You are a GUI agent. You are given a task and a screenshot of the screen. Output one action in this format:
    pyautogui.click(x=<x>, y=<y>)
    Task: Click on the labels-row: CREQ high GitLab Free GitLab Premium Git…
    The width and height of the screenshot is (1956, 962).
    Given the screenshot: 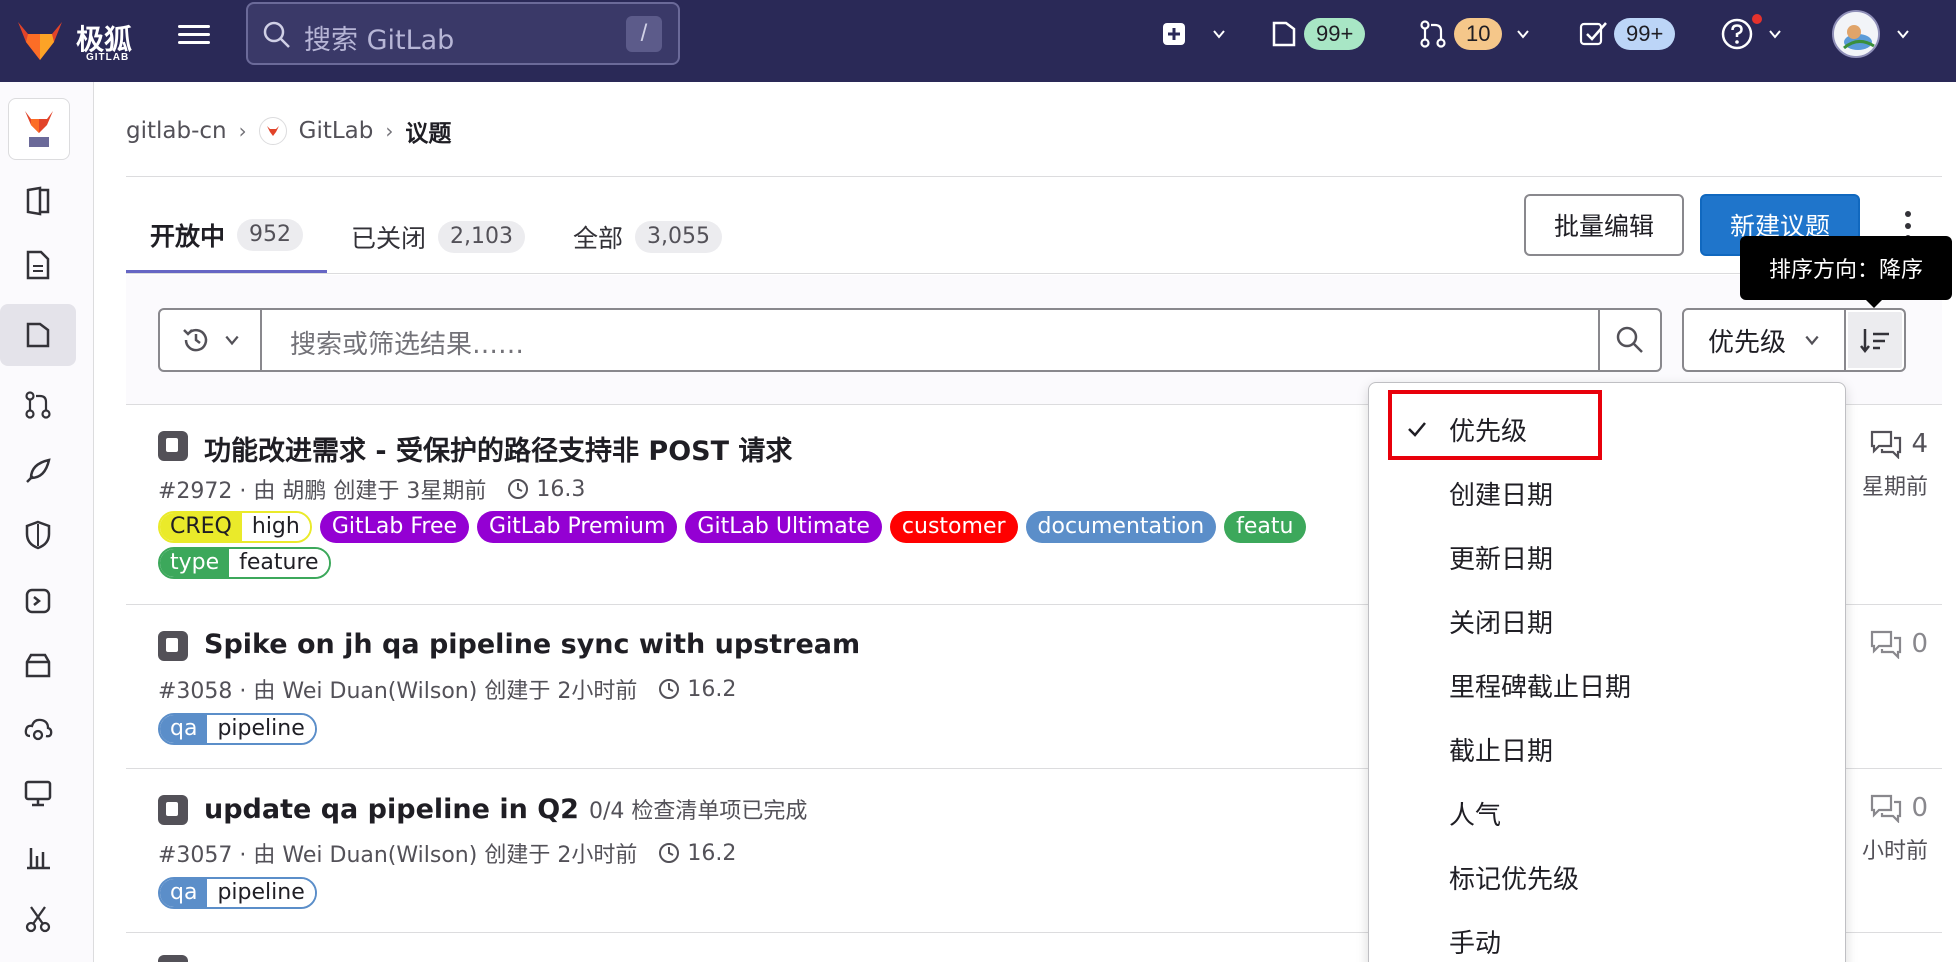 What is the action you would take?
    pyautogui.click(x=732, y=527)
    